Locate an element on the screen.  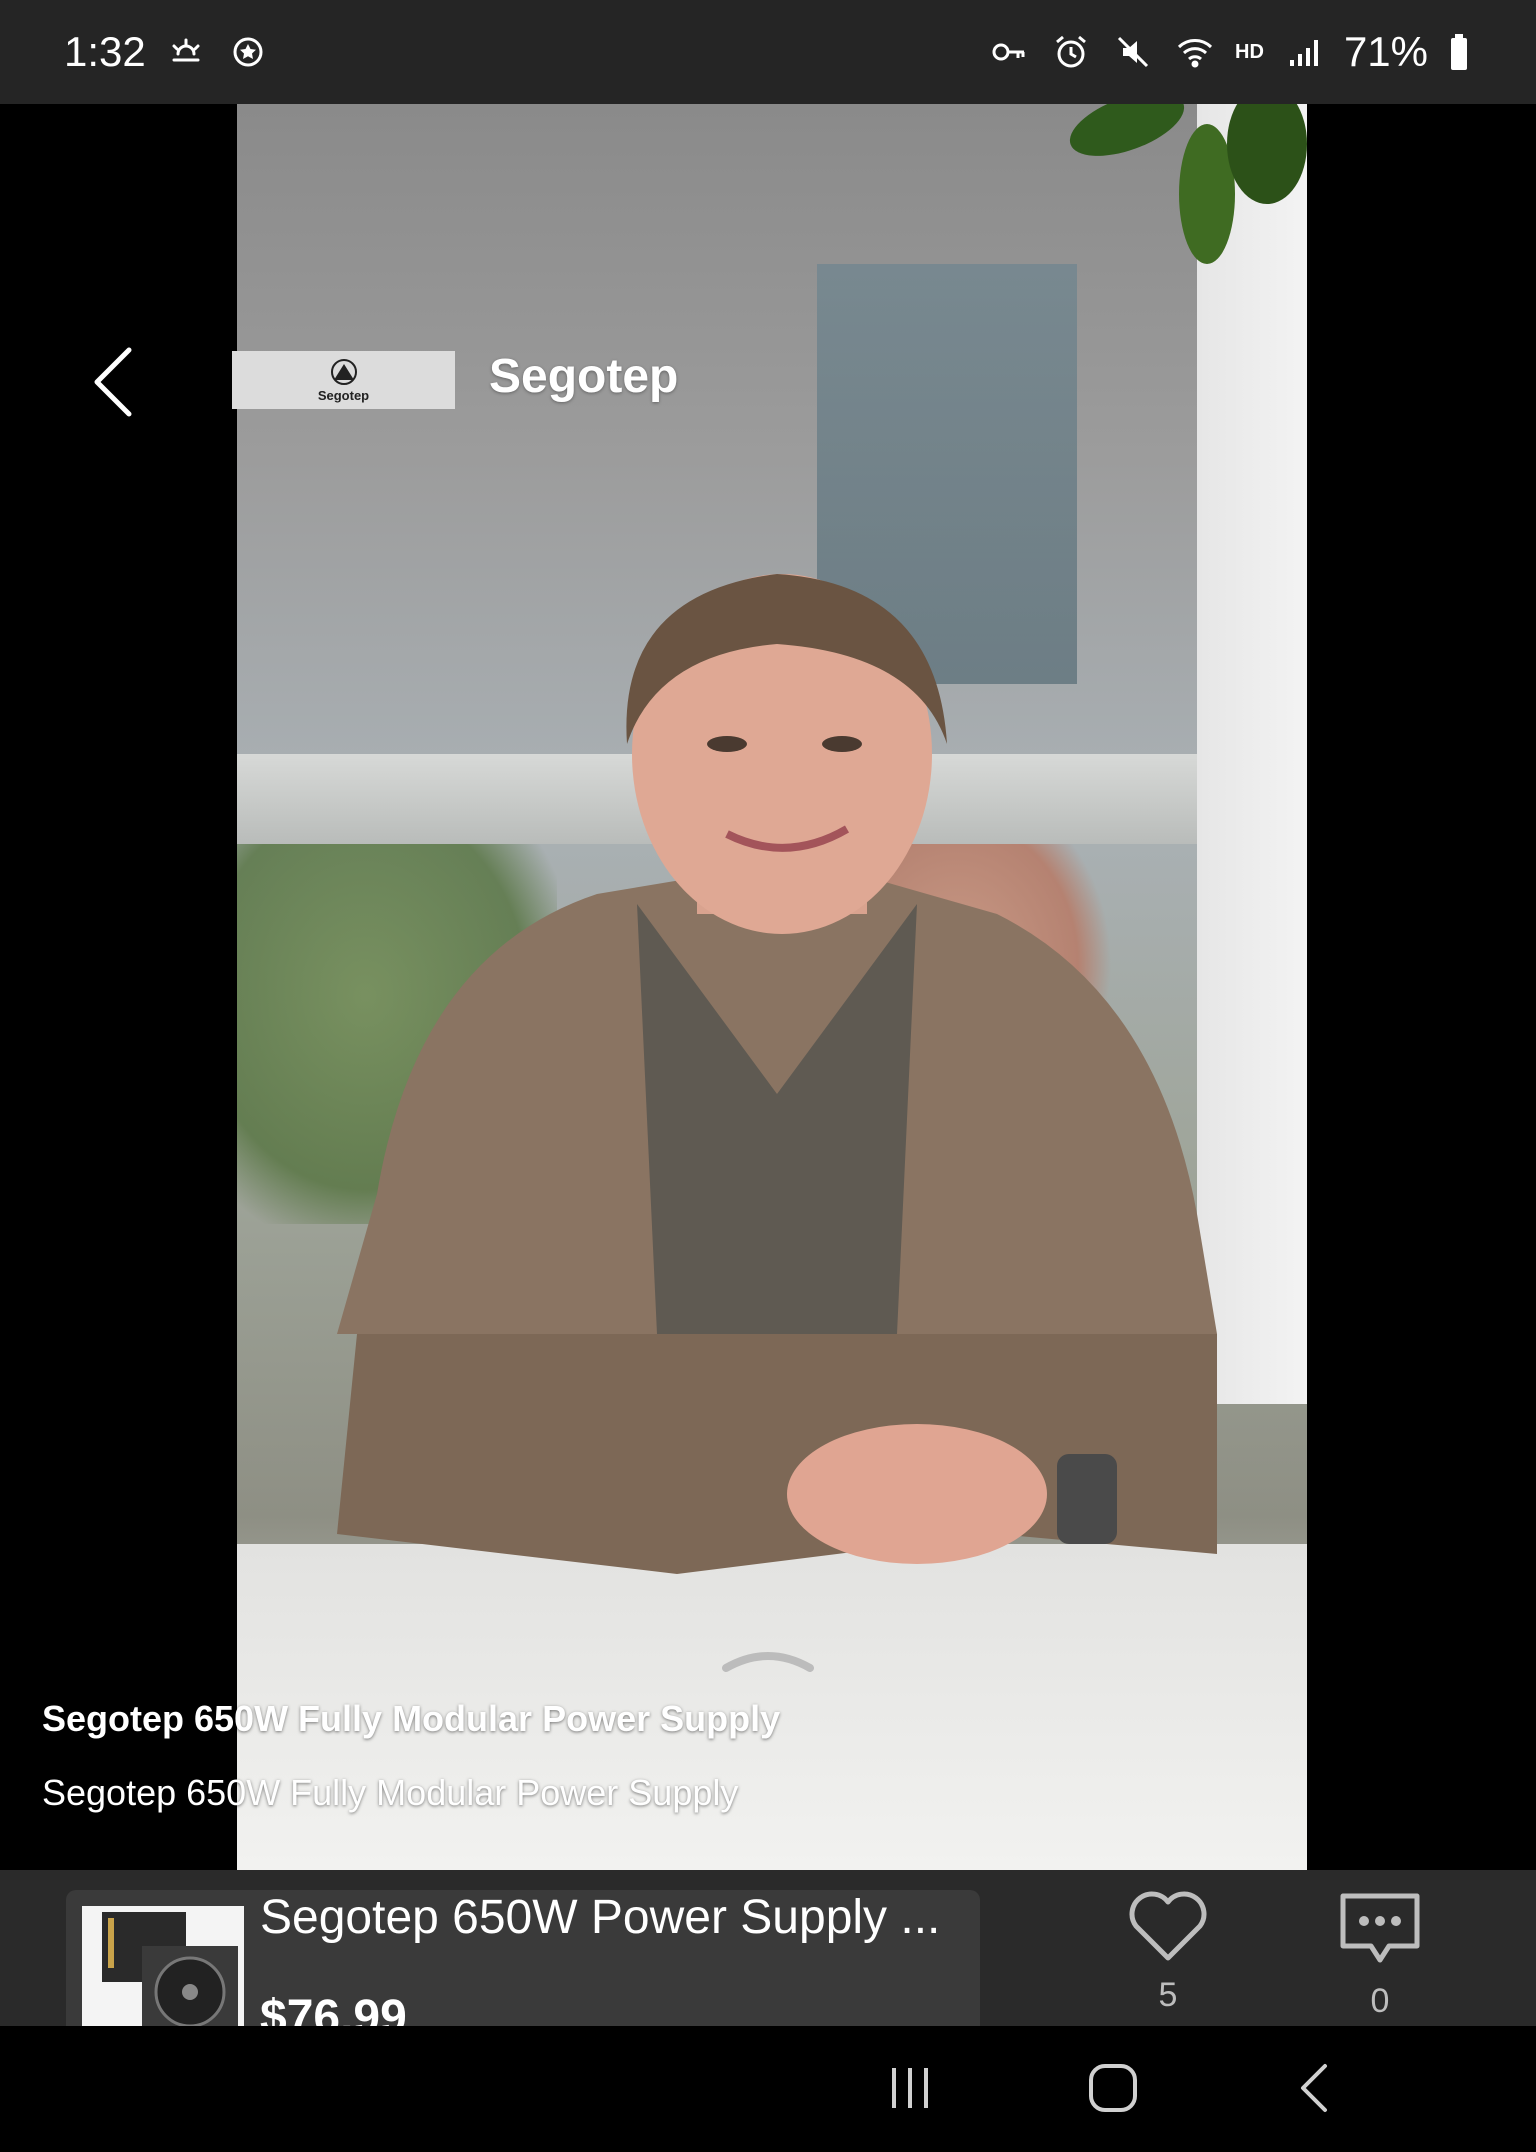
weather-icon is located at coordinates (186, 52).